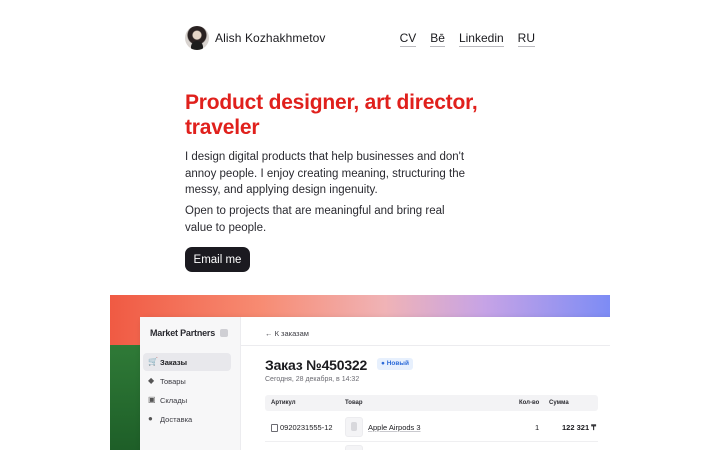 The image size is (720, 450). I want to click on sidebar-item-delivery: ● Доставка, so click(187, 419).